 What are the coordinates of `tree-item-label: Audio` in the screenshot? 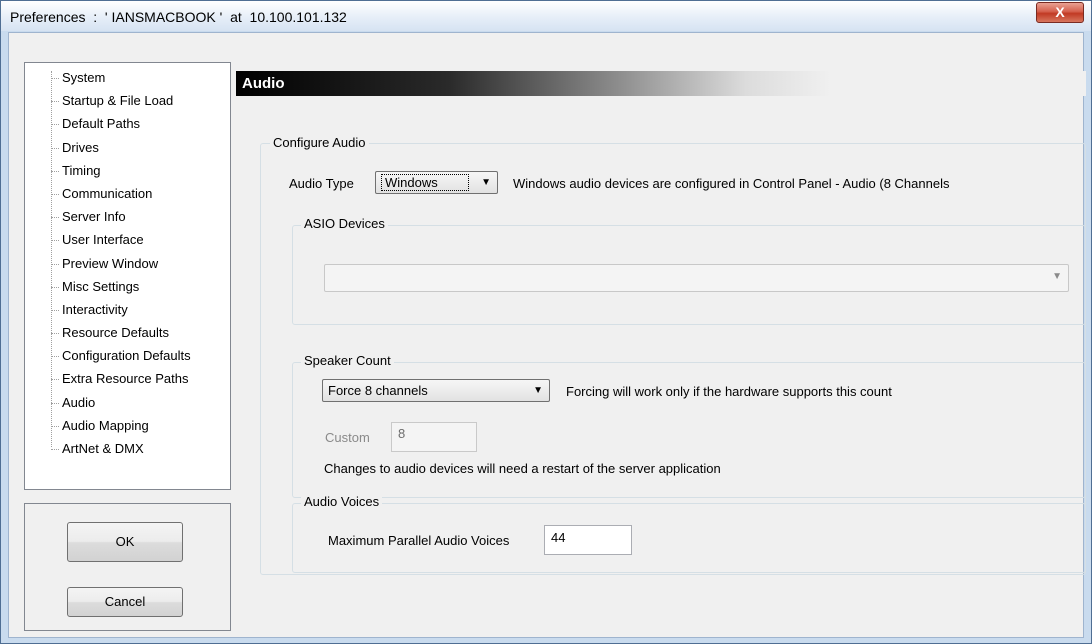 It's located at (79, 402).